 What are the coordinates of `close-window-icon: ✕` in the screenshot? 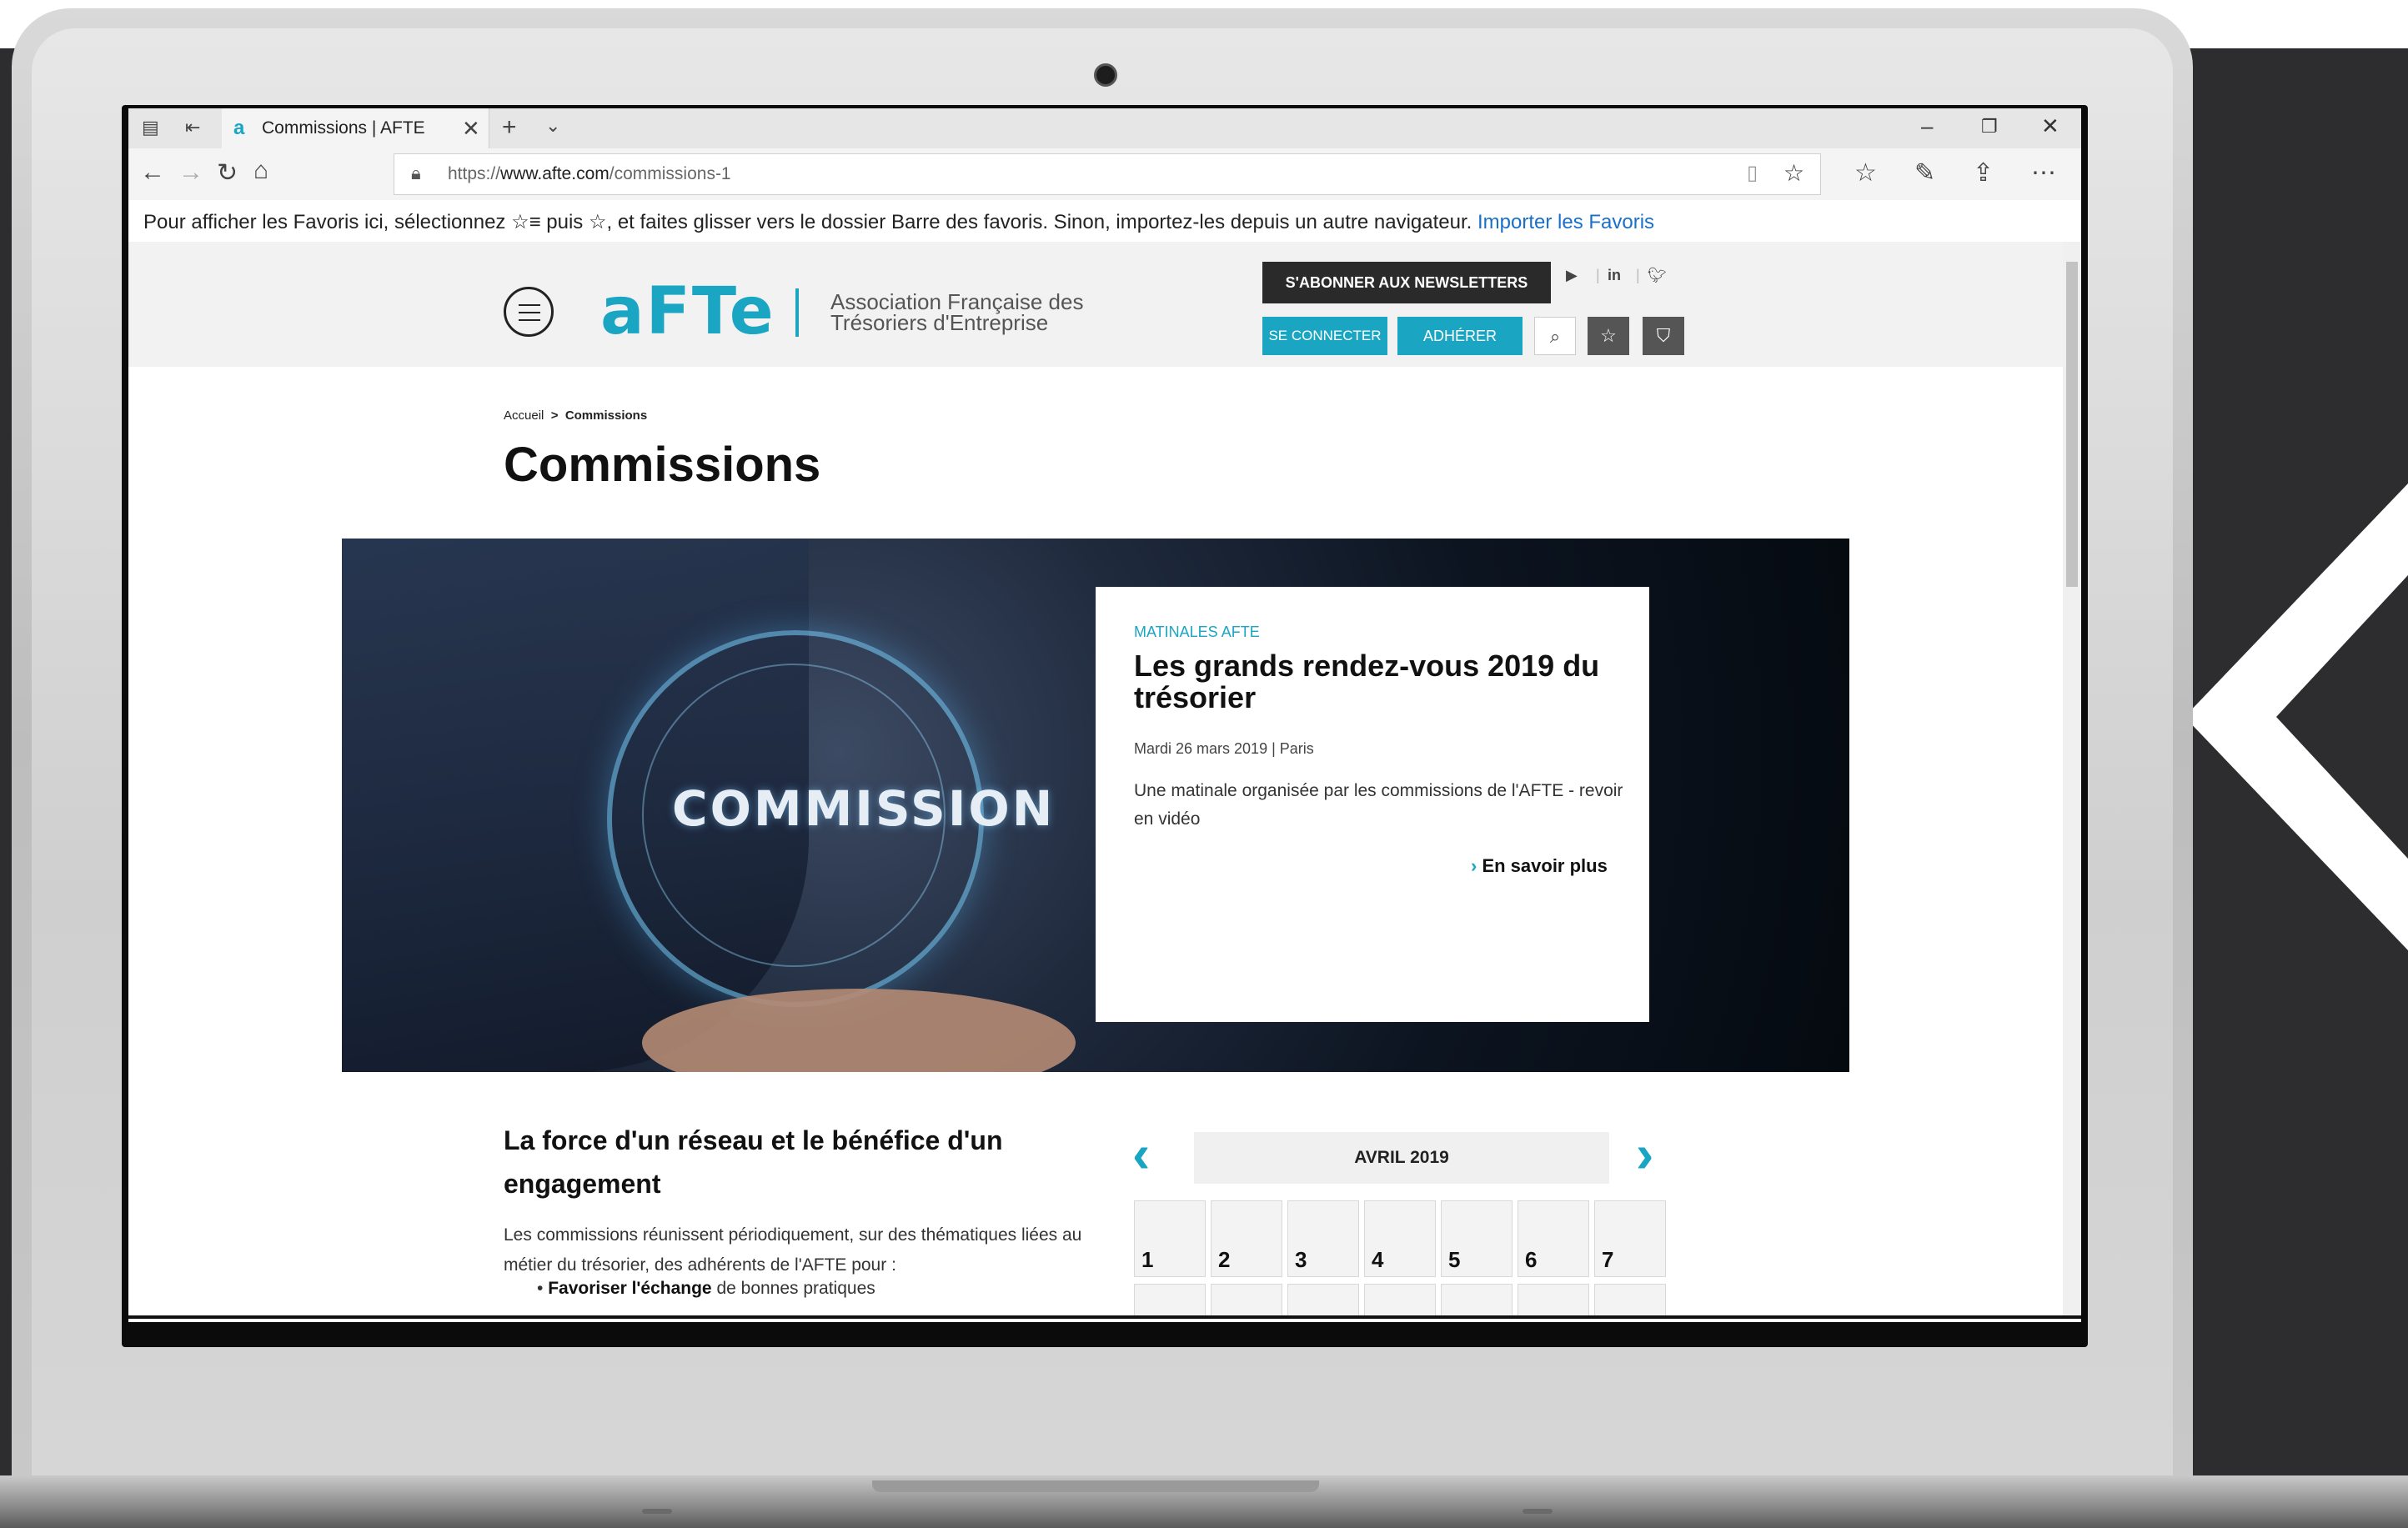 It's located at (2050, 126).